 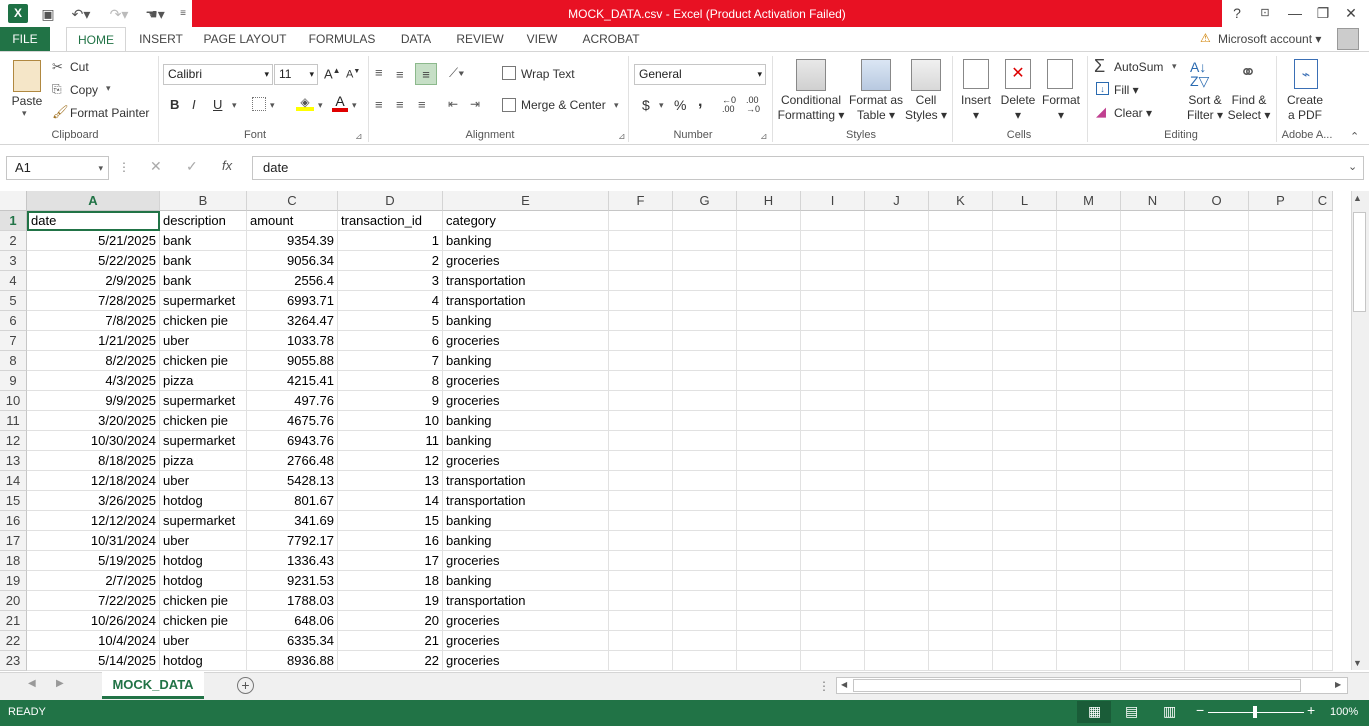 I want to click on row-header: 8, so click(x=13, y=361).